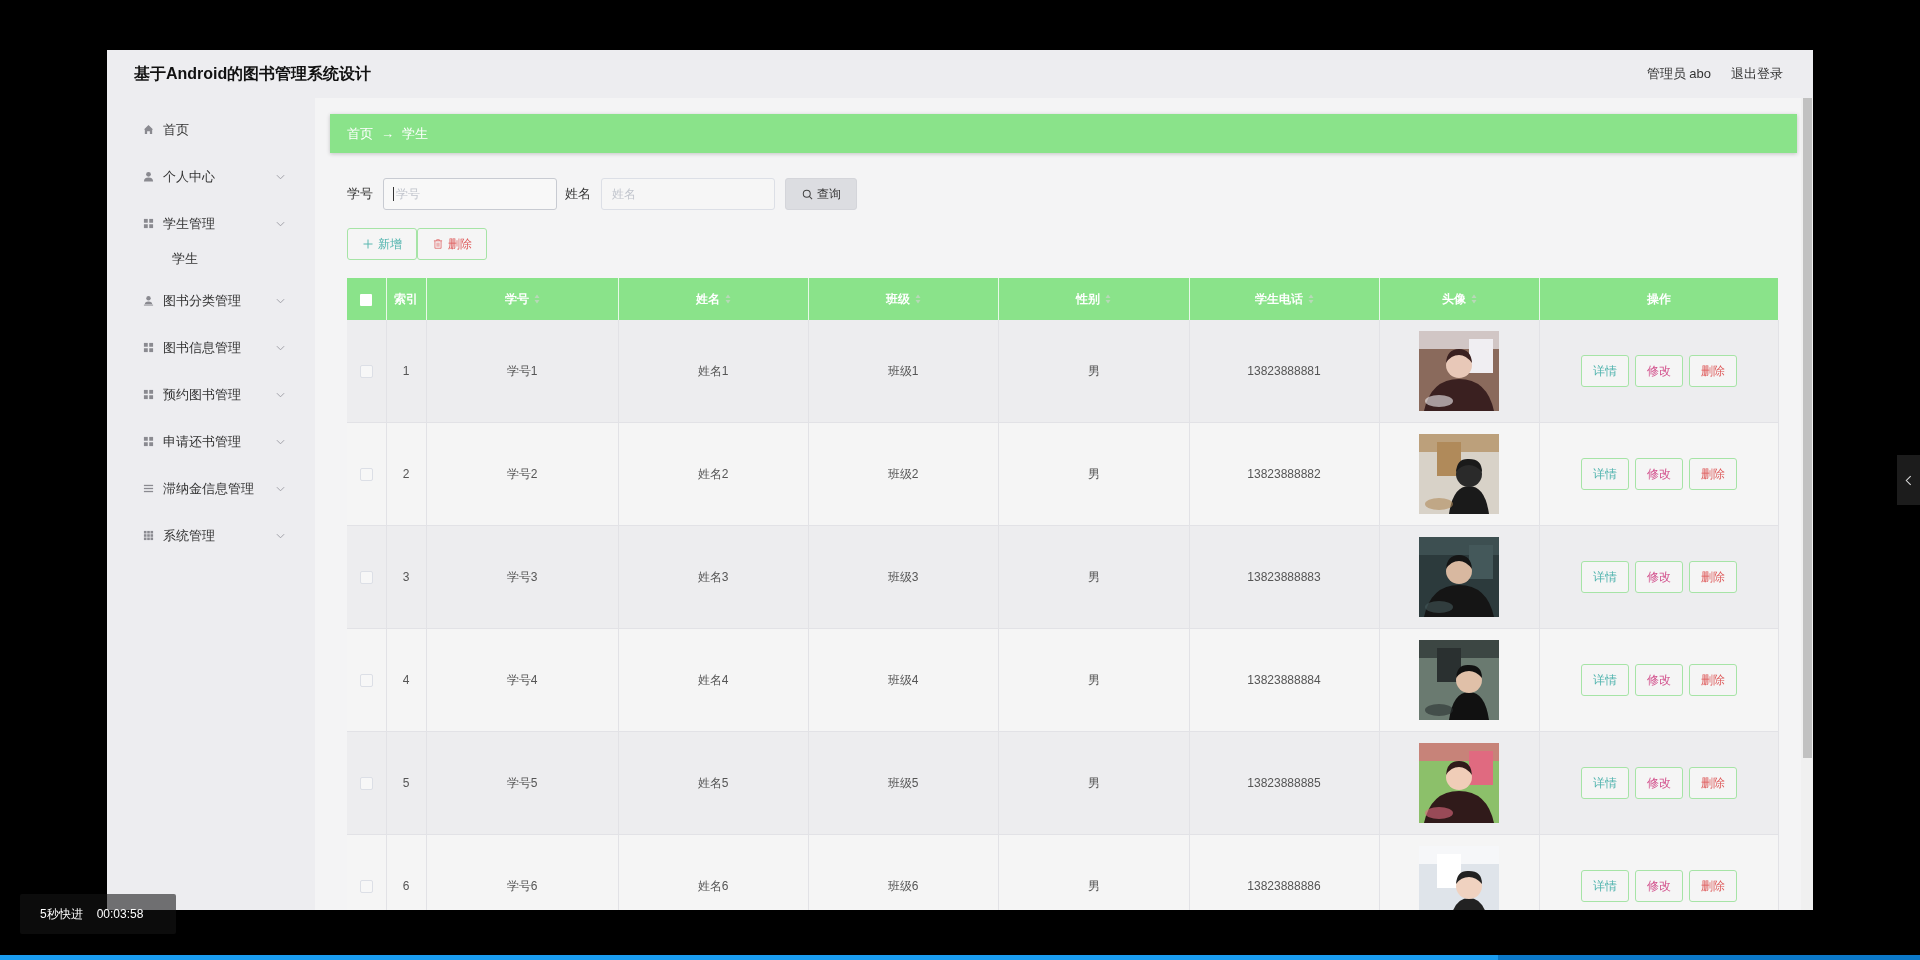 Image resolution: width=1920 pixels, height=960 pixels. I want to click on table-cell: 班级6, so click(903, 872).